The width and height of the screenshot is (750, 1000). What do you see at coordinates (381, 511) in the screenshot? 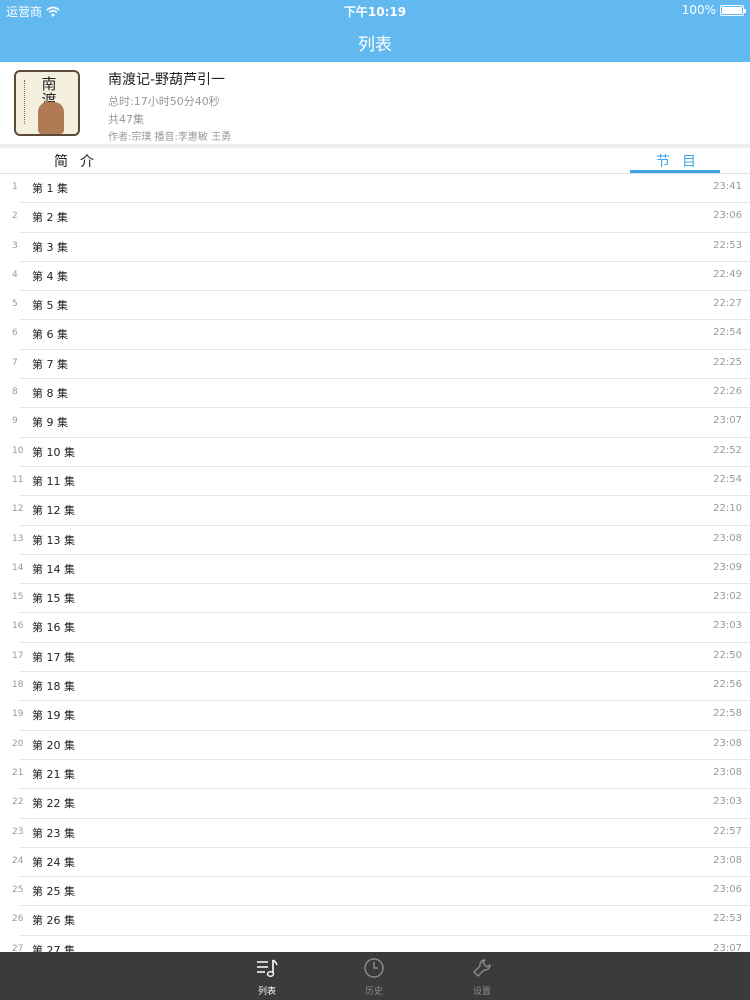
I see `episode-row: 12 第 12 集 22:10` at bounding box center [381, 511].